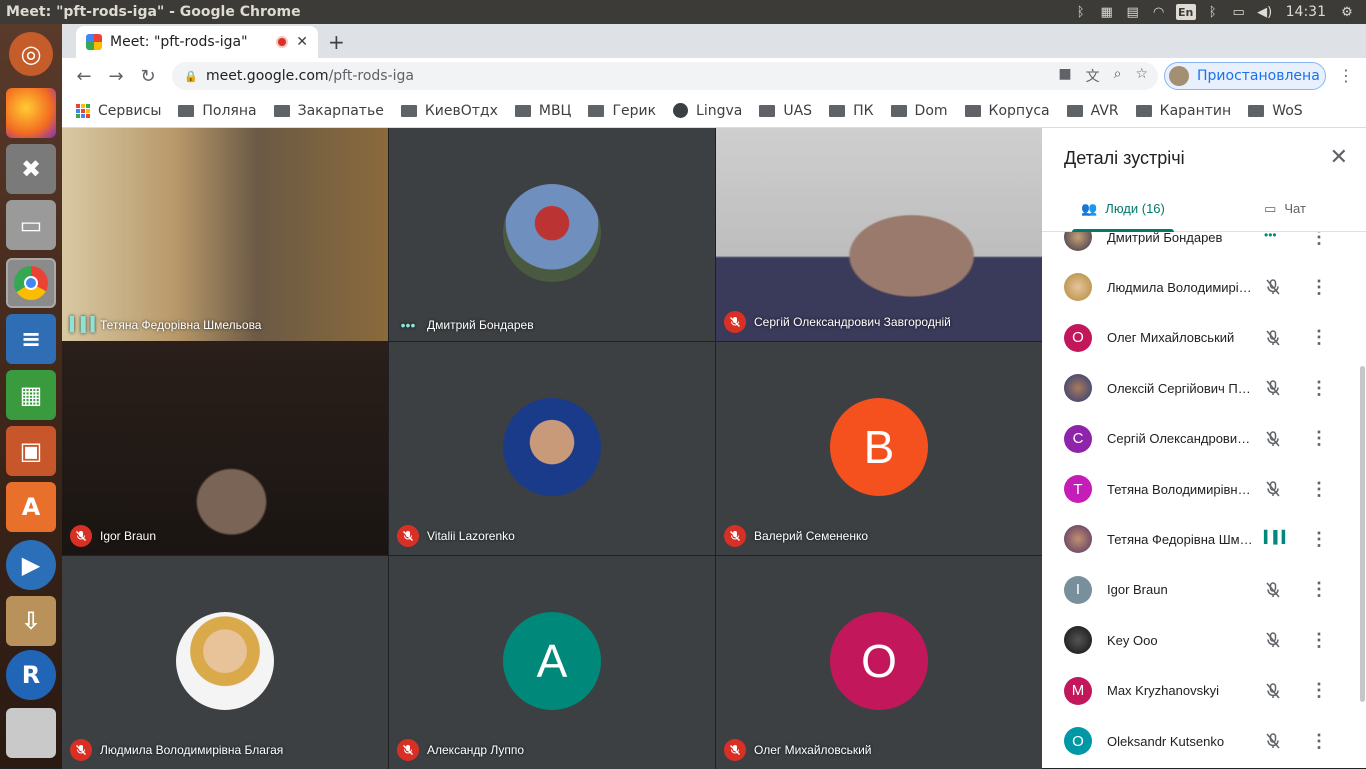 The image size is (1366, 769). Describe the element at coordinates (1285, 208) in the screenshot. I see `tab-chat: ▭ Чат` at that location.